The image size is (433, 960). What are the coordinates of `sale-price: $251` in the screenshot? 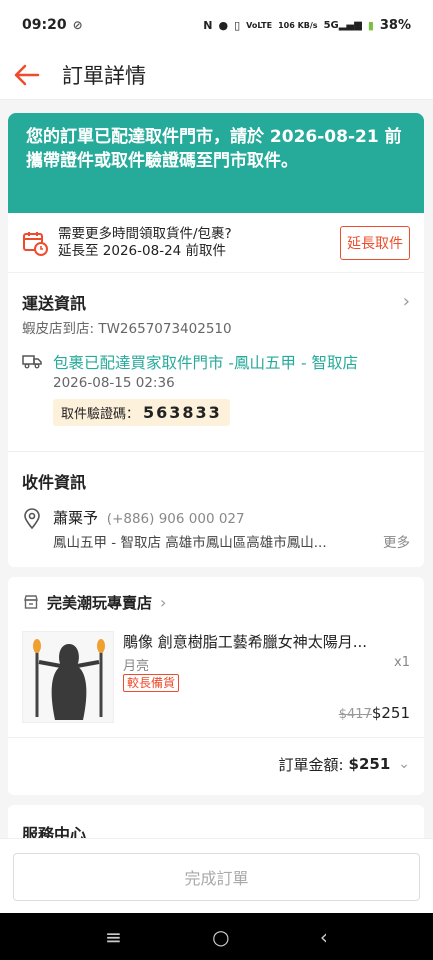 It's located at (390, 713).